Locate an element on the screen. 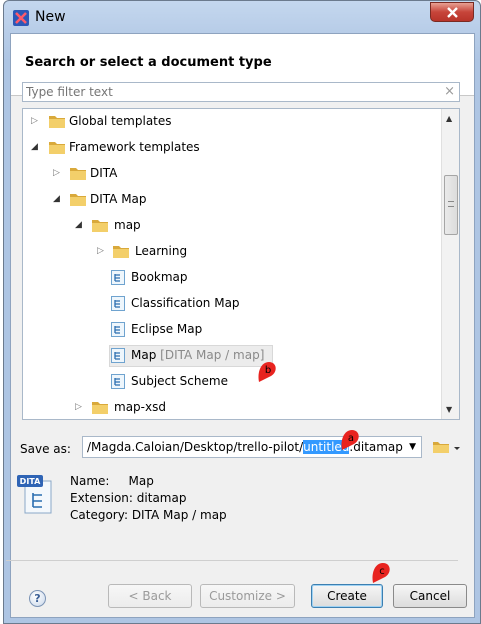 This screenshot has width=481, height=624. tree-item-global-templates: ▷ Global templates is located at coordinates (232, 122).